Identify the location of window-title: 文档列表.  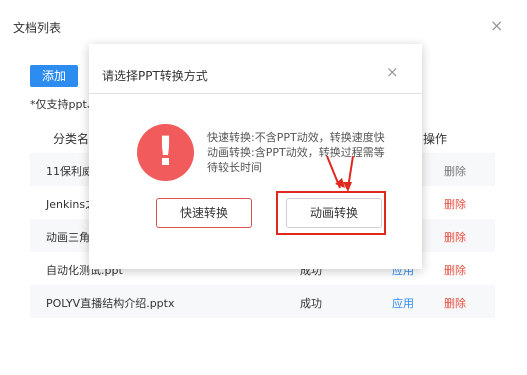
(37, 28).